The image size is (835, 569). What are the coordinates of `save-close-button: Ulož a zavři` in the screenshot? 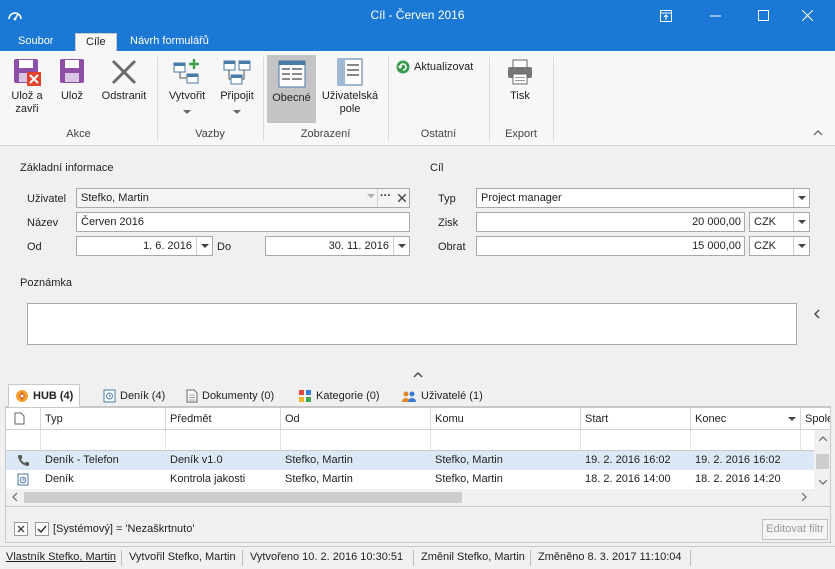 It's located at (27, 90).